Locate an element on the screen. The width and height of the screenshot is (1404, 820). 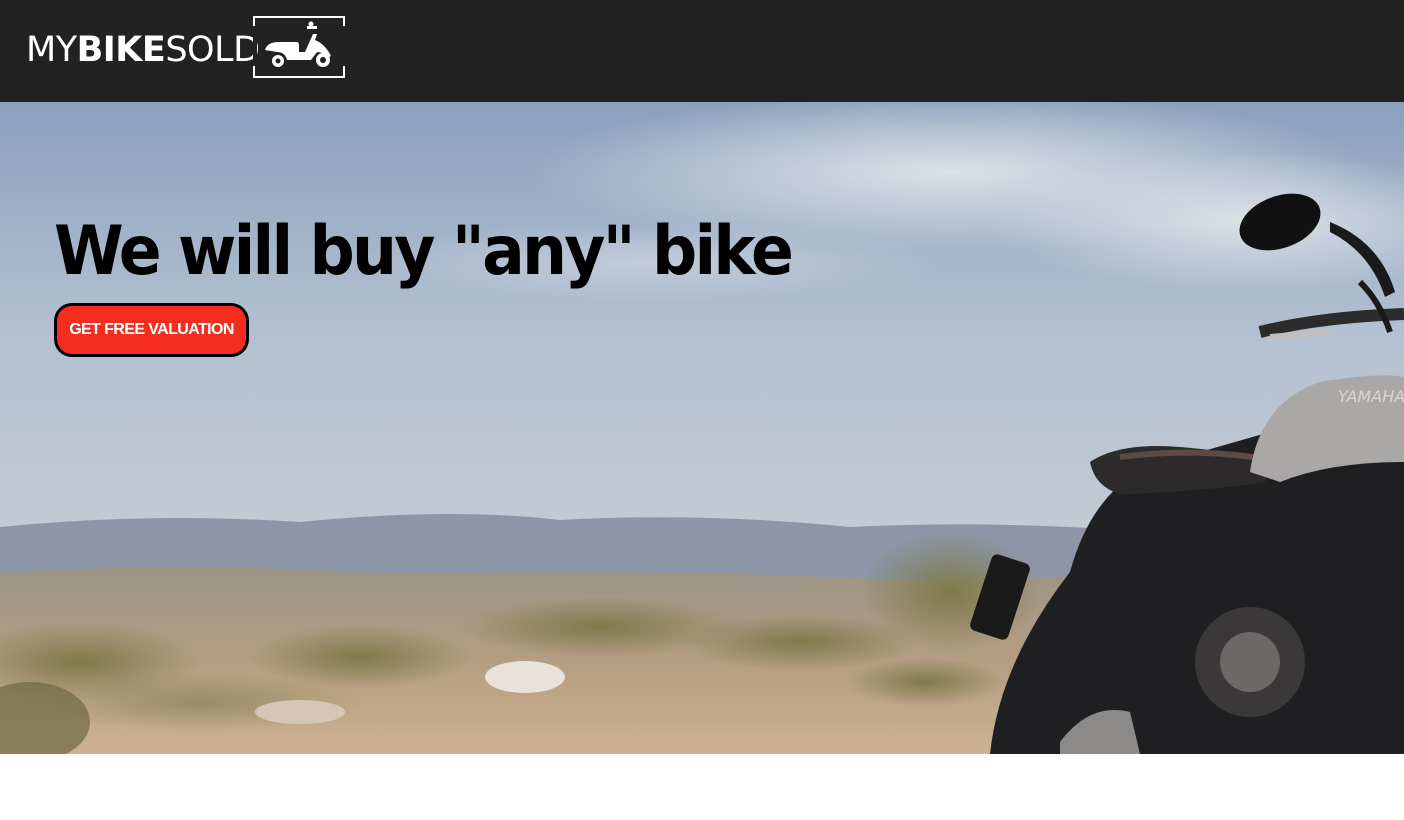
hero-title: We will buy "any" bike is located at coordinates (424, 251).